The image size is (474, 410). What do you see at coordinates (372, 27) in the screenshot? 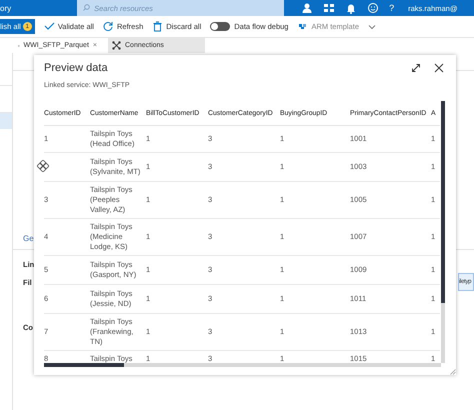
I see `chevron-icon` at bounding box center [372, 27].